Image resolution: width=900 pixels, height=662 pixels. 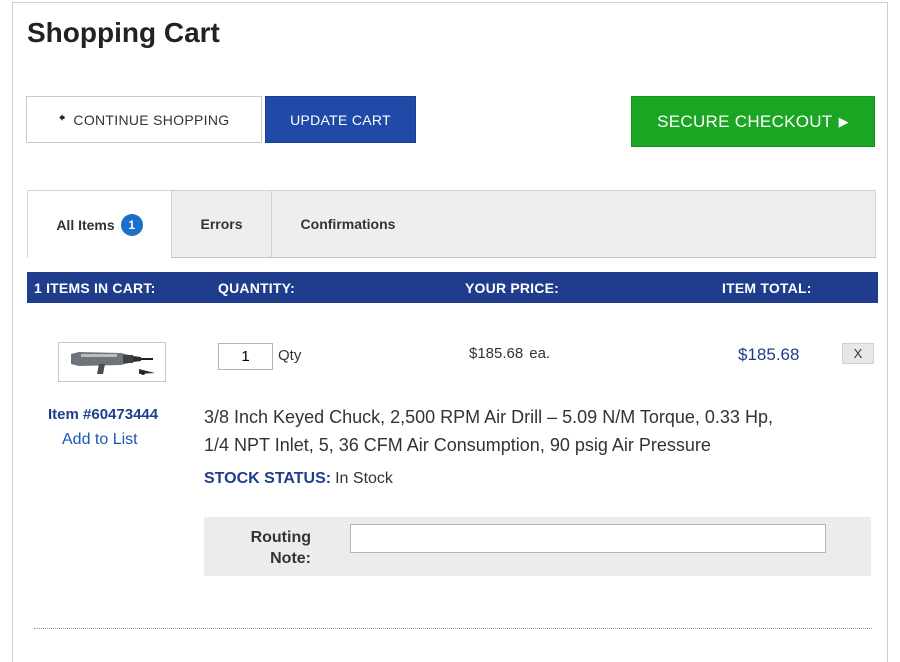 I want to click on stock-status-value: In Stock, so click(x=364, y=478).